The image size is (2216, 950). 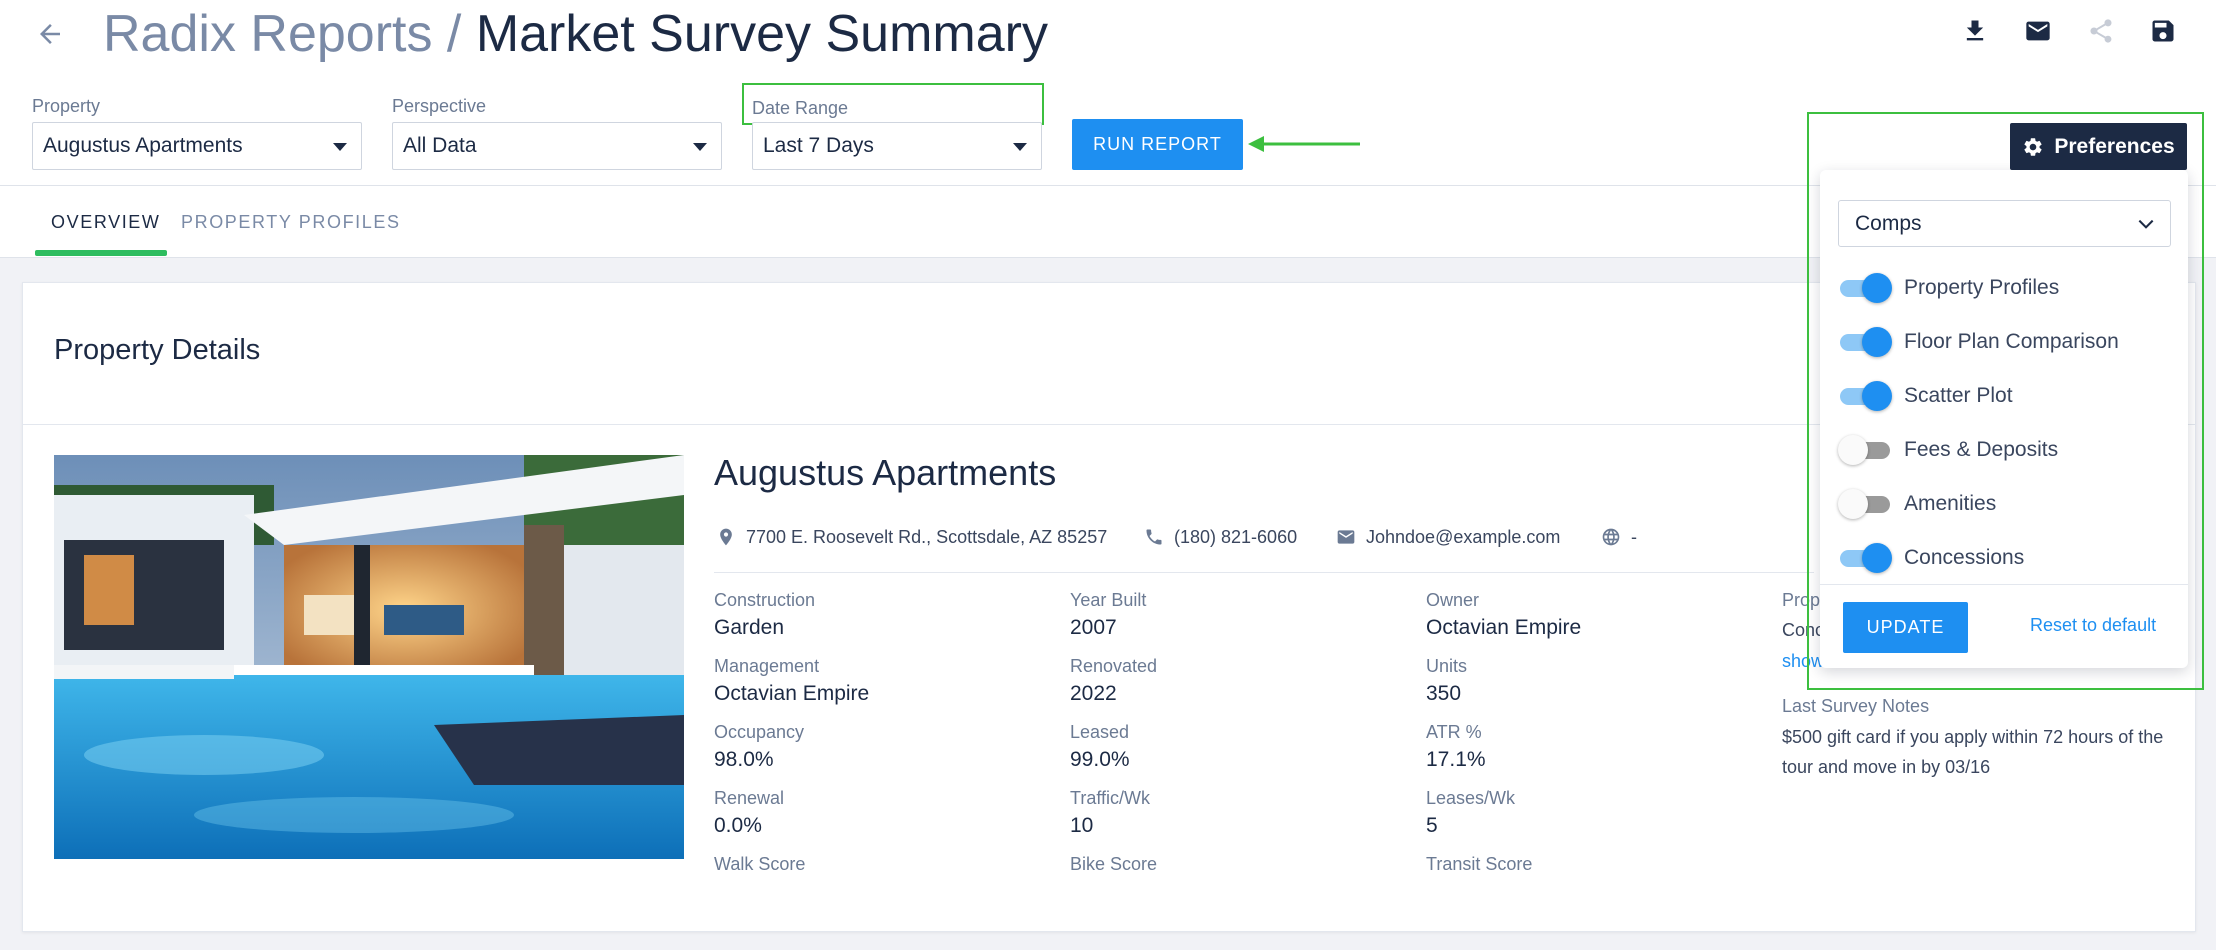 What do you see at coordinates (749, 627) in the screenshot?
I see `stat-value-construction: Garden` at bounding box center [749, 627].